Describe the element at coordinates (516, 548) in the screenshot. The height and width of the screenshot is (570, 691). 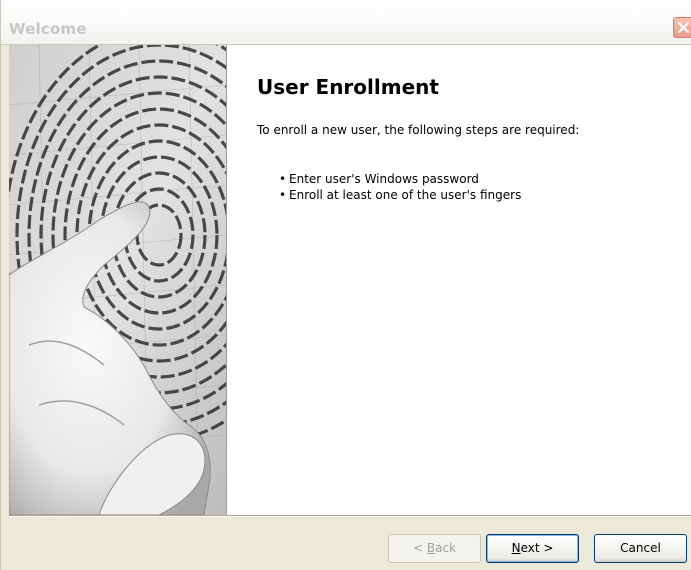
I see `next-accelerator: N` at that location.